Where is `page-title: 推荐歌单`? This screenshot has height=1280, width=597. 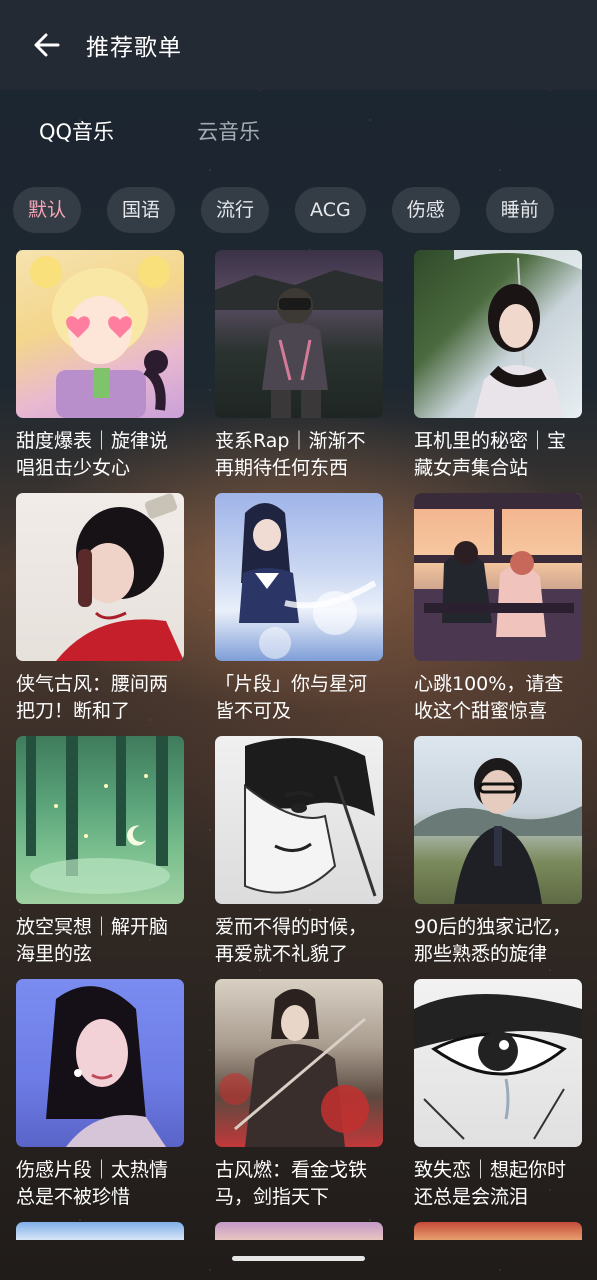 page-title: 推荐歌单 is located at coordinates (134, 48).